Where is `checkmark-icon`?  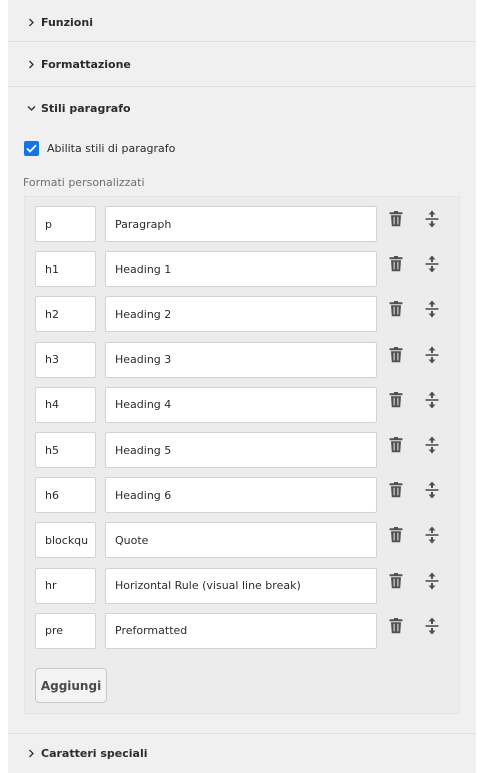 checkmark-icon is located at coordinates (31, 148).